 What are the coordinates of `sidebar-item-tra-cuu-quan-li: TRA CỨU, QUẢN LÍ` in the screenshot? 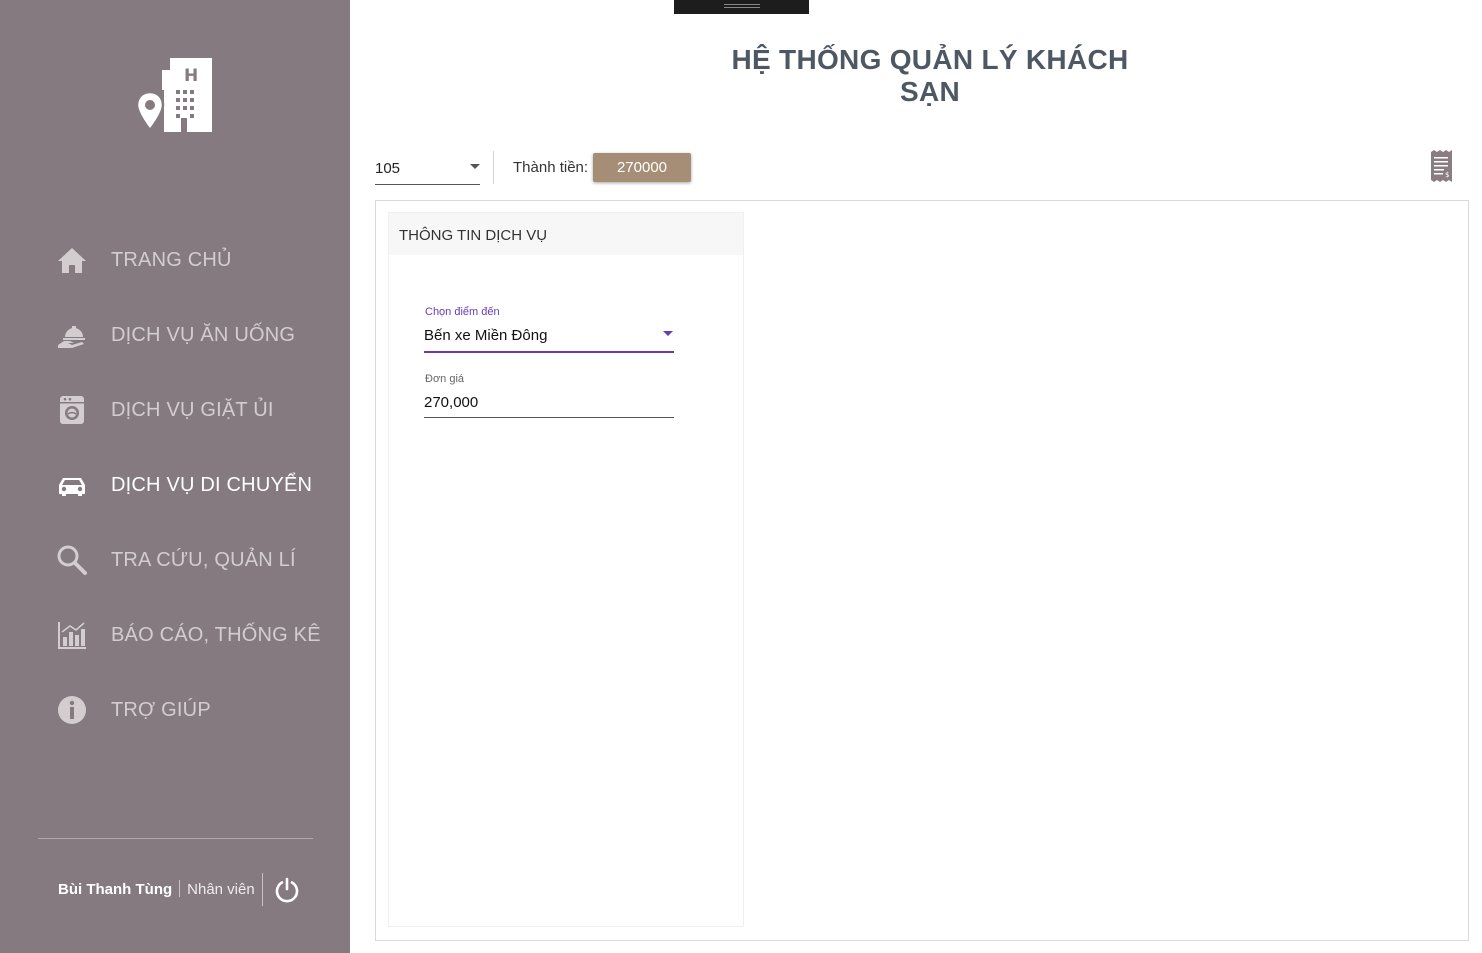 It's located at (196, 560).